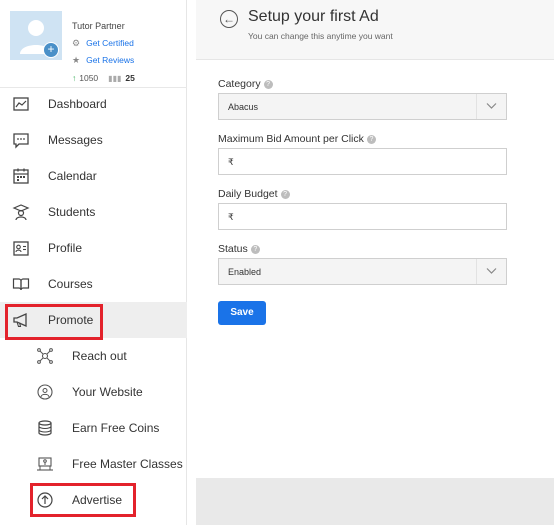  Describe the element at coordinates (72, 212) in the screenshot. I see `sidebar-item-label: Students` at that location.